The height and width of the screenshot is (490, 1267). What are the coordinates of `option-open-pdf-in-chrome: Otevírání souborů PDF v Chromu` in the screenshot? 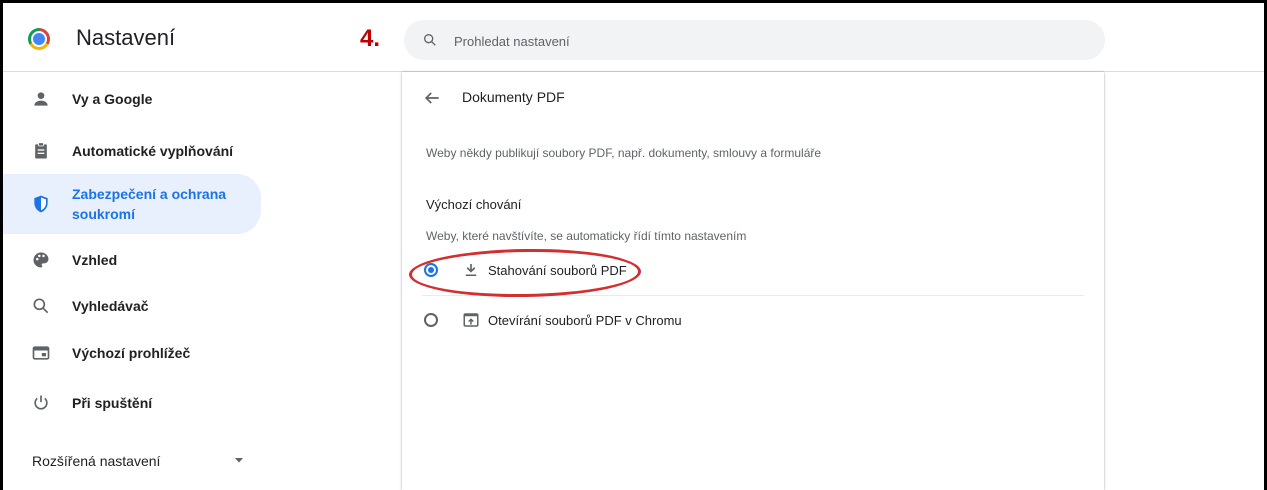 It's located at (752, 321).